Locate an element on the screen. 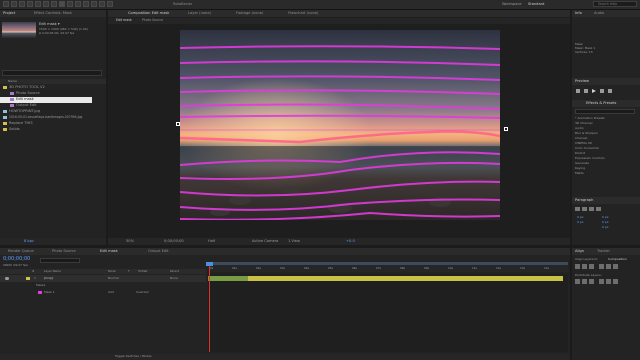  tab-tracker: Tracker is located at coordinates (603, 251).